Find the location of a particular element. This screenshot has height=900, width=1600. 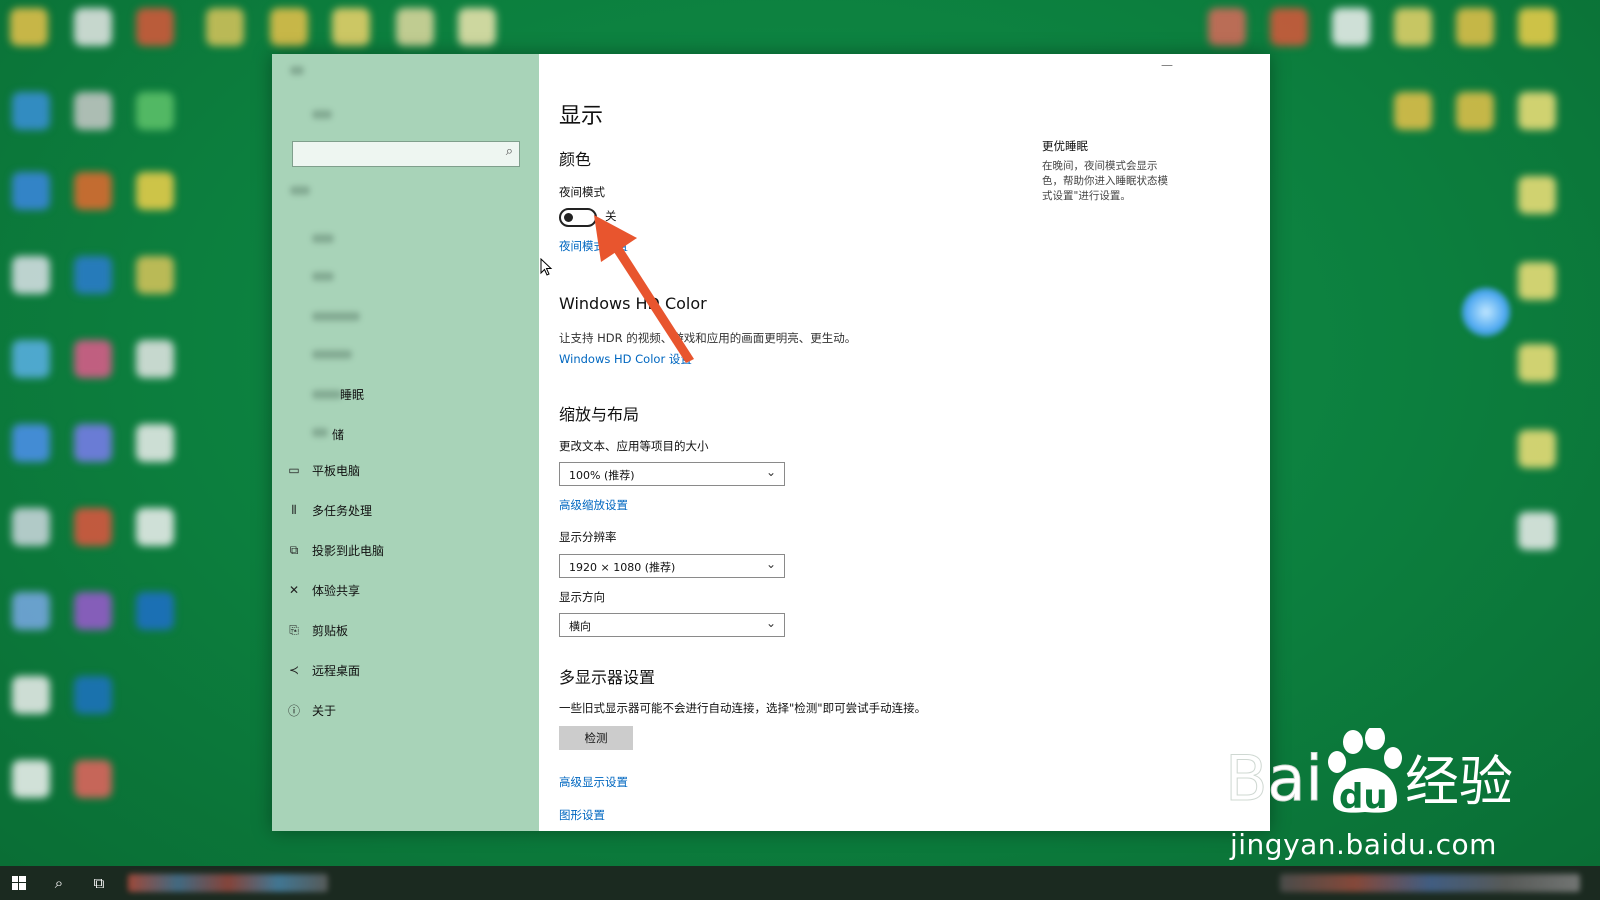

taskbar-app-icons is located at coordinates (228, 883).